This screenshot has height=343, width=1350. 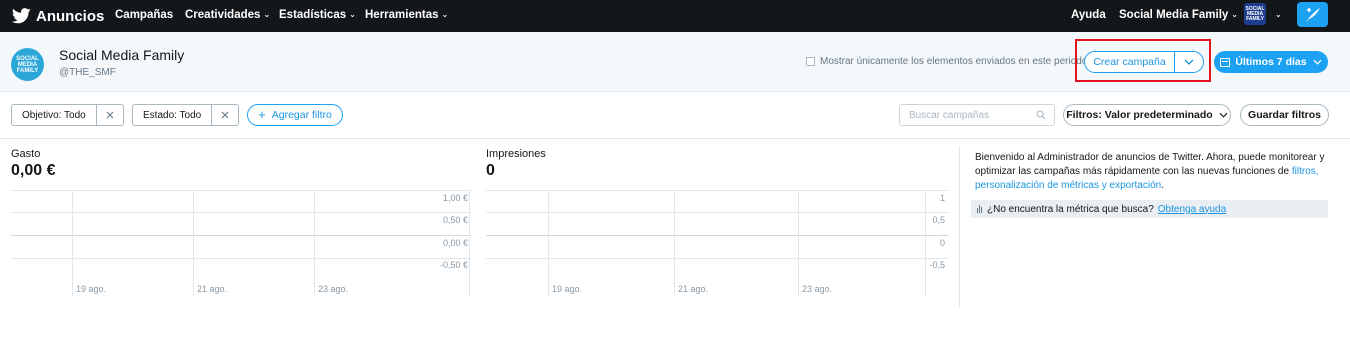 I want to click on objective-filter: Objetivo: Todo, so click(x=67, y=115).